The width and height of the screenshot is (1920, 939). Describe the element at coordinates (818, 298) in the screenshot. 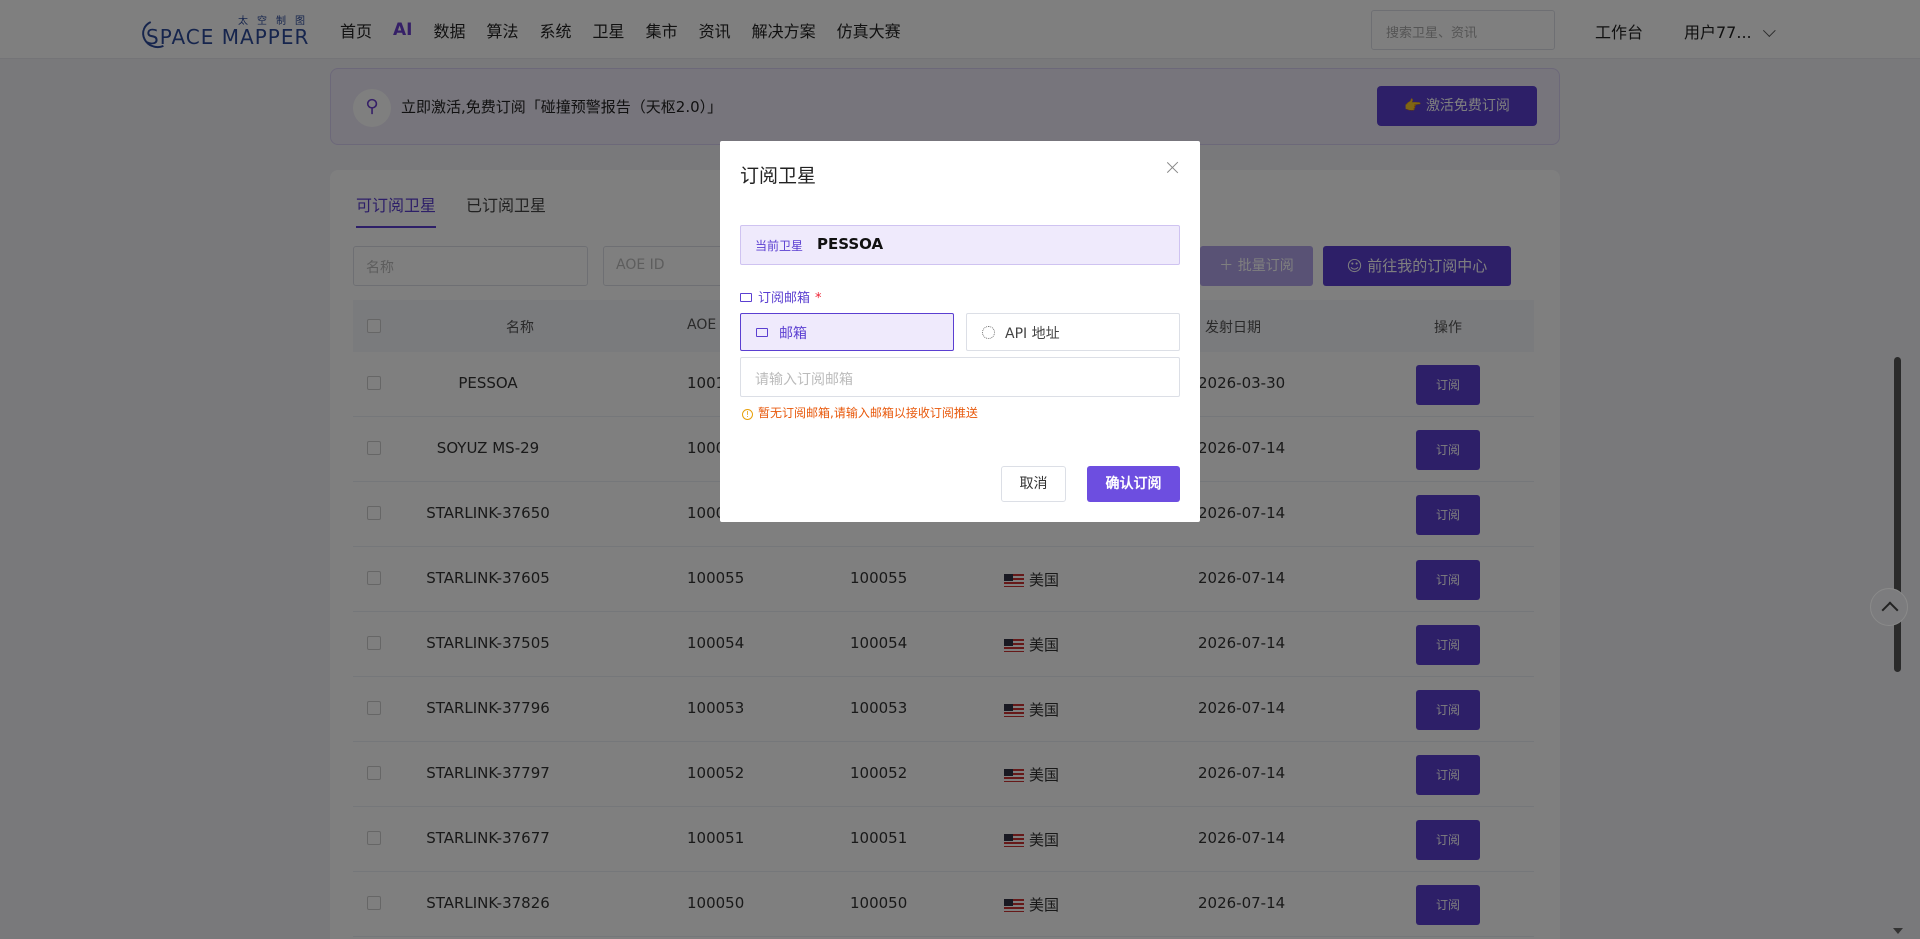

I see `required-mark: *` at that location.